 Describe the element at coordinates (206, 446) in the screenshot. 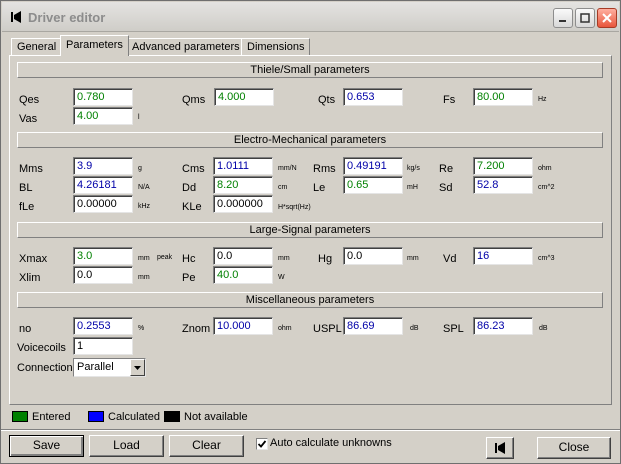

I see `clear-button: Clear` at that location.